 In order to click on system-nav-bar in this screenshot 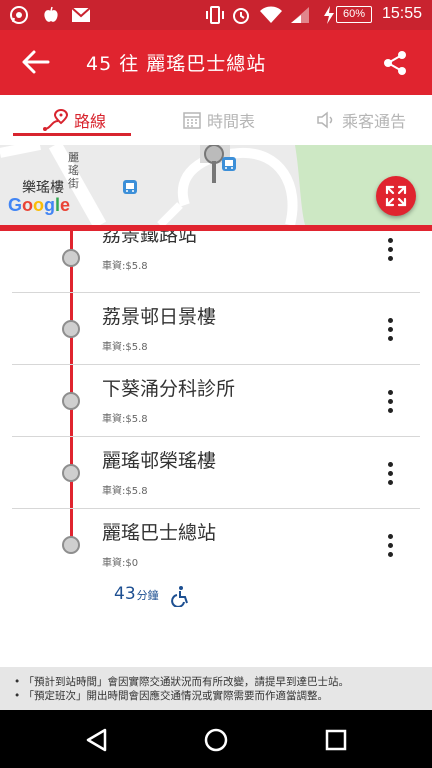, I will do `click(216, 739)`.